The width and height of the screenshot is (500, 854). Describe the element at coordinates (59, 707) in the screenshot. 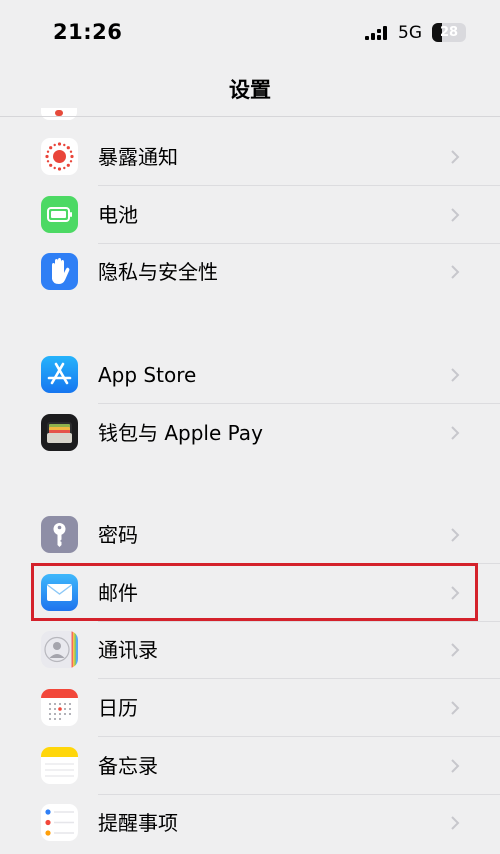

I see `calendar-icon` at that location.